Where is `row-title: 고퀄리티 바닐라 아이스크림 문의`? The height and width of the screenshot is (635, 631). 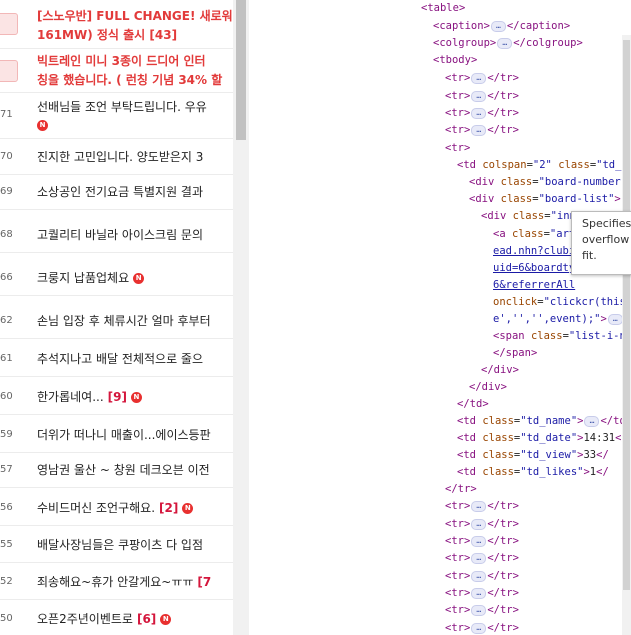
row-title: 고퀄리티 바닐라 아이스크림 문의 is located at coordinates (120, 235).